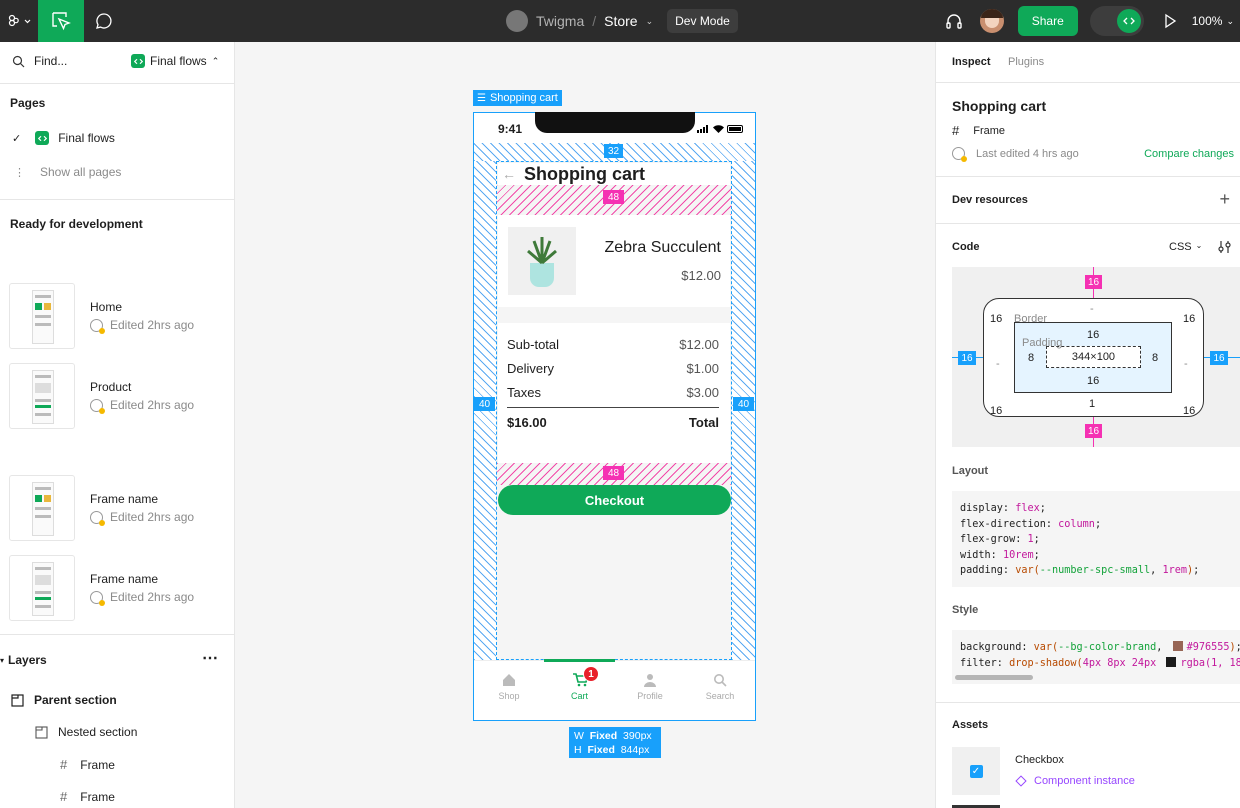  Describe the element at coordinates (702, 129) in the screenshot. I see `signal-icon` at that location.